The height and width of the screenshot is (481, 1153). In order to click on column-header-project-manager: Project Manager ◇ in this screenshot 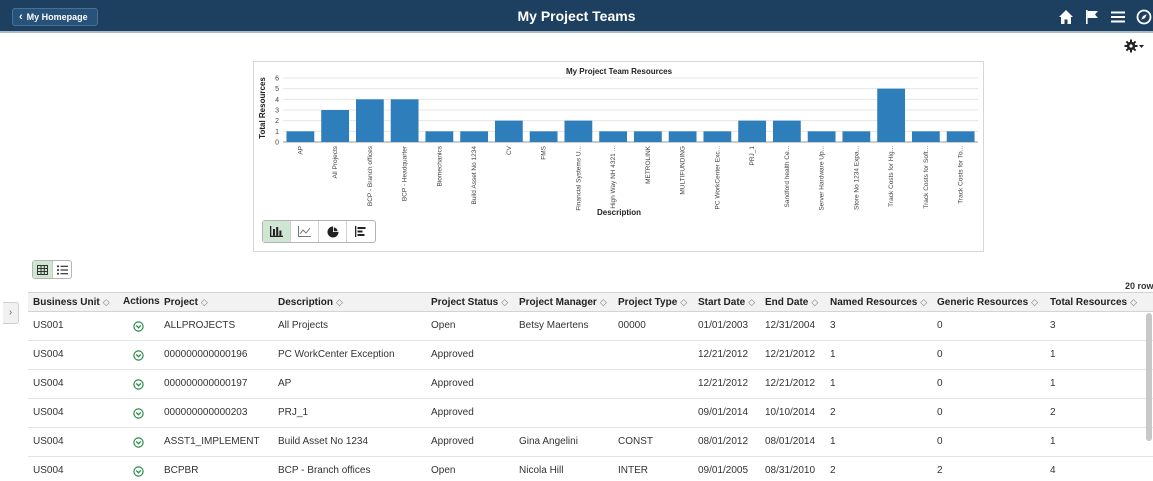, I will do `click(563, 302)`.